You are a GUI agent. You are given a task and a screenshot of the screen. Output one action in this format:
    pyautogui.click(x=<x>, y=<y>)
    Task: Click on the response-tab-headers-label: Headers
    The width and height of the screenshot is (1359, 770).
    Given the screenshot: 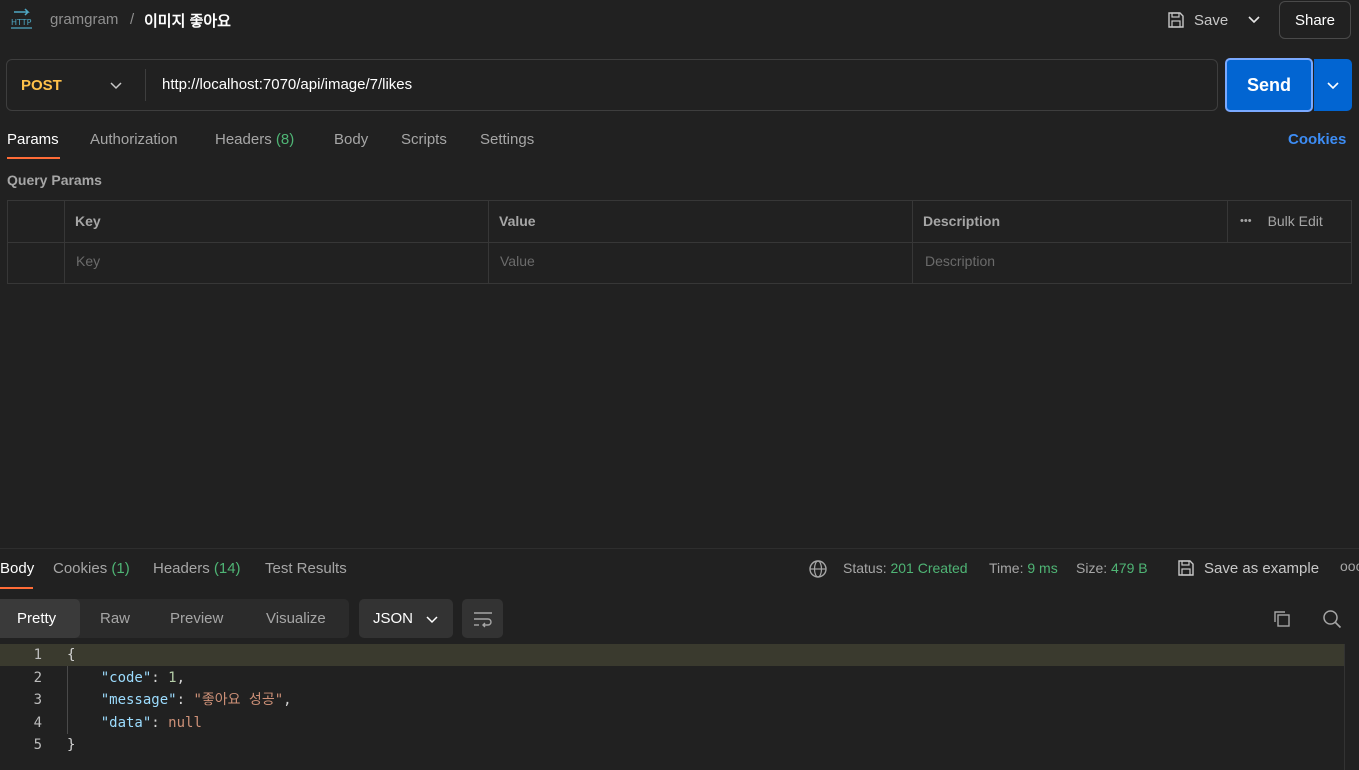 What is the action you would take?
    pyautogui.click(x=181, y=568)
    